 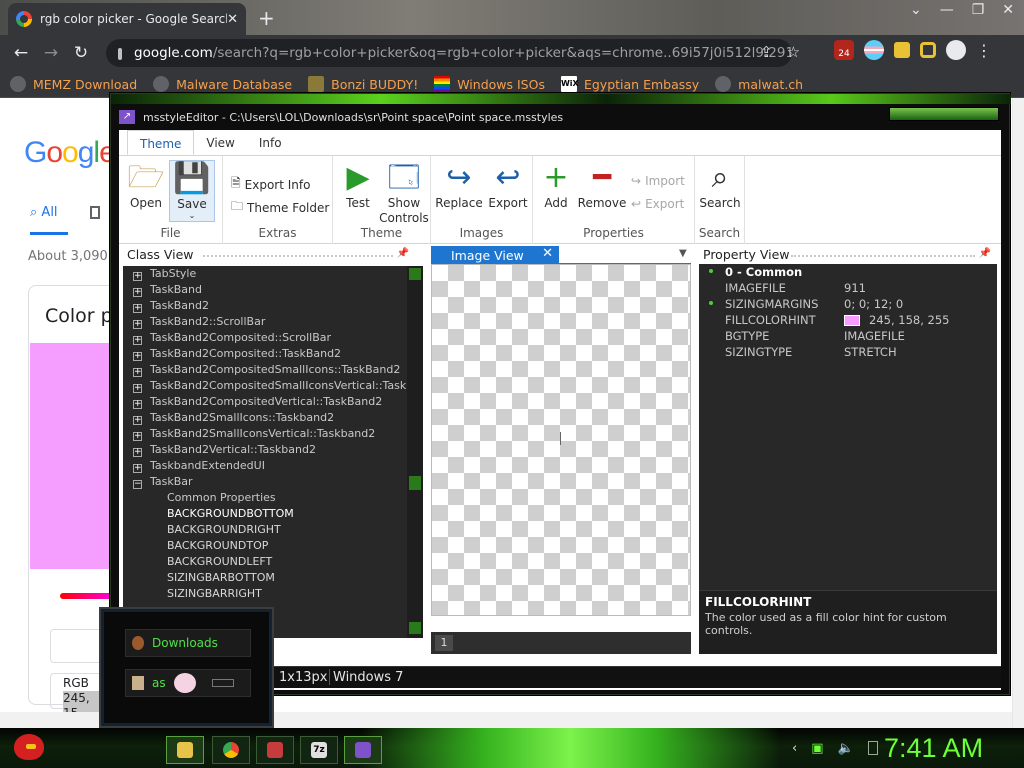 What do you see at coordinates (489, 84) in the screenshot?
I see `bookmark-item: Windows ISOs` at bounding box center [489, 84].